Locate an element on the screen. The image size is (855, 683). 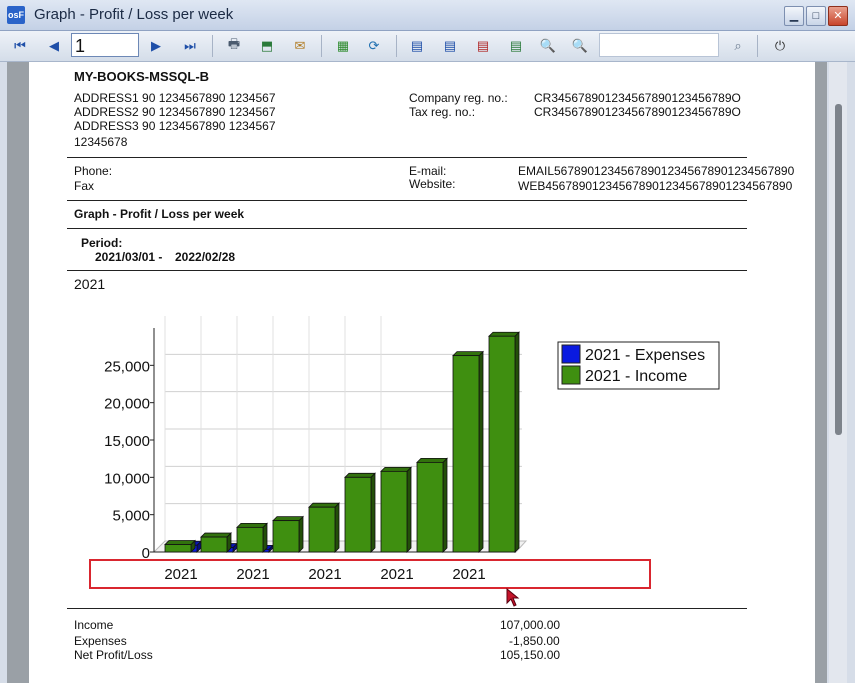
expenses-value: -1,850.00 is located at coordinates (534, 641).